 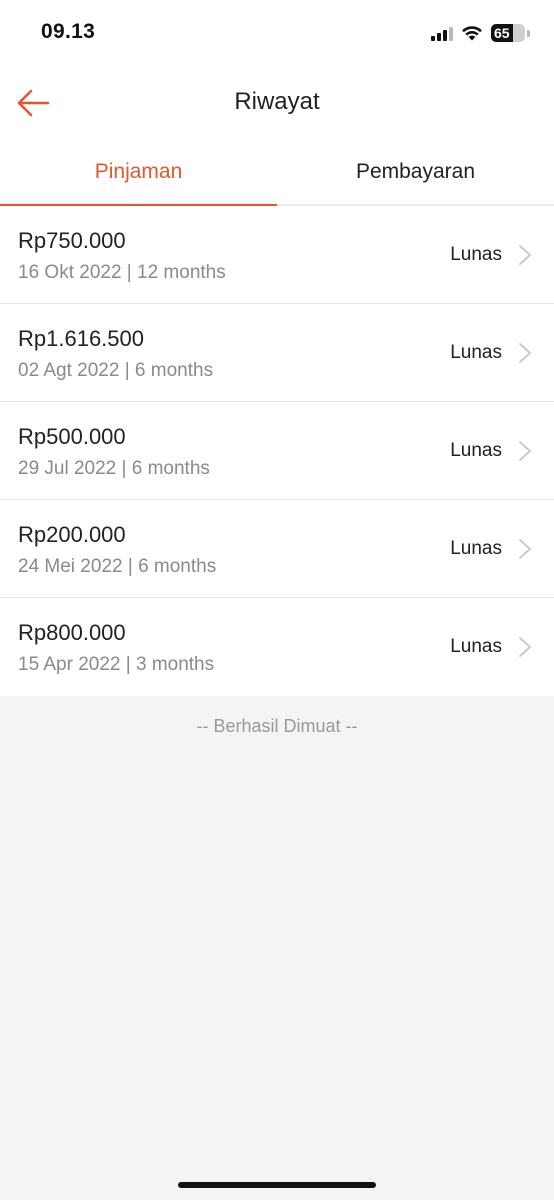 What do you see at coordinates (68, 31) in the screenshot?
I see `status-time: 09.13` at bounding box center [68, 31].